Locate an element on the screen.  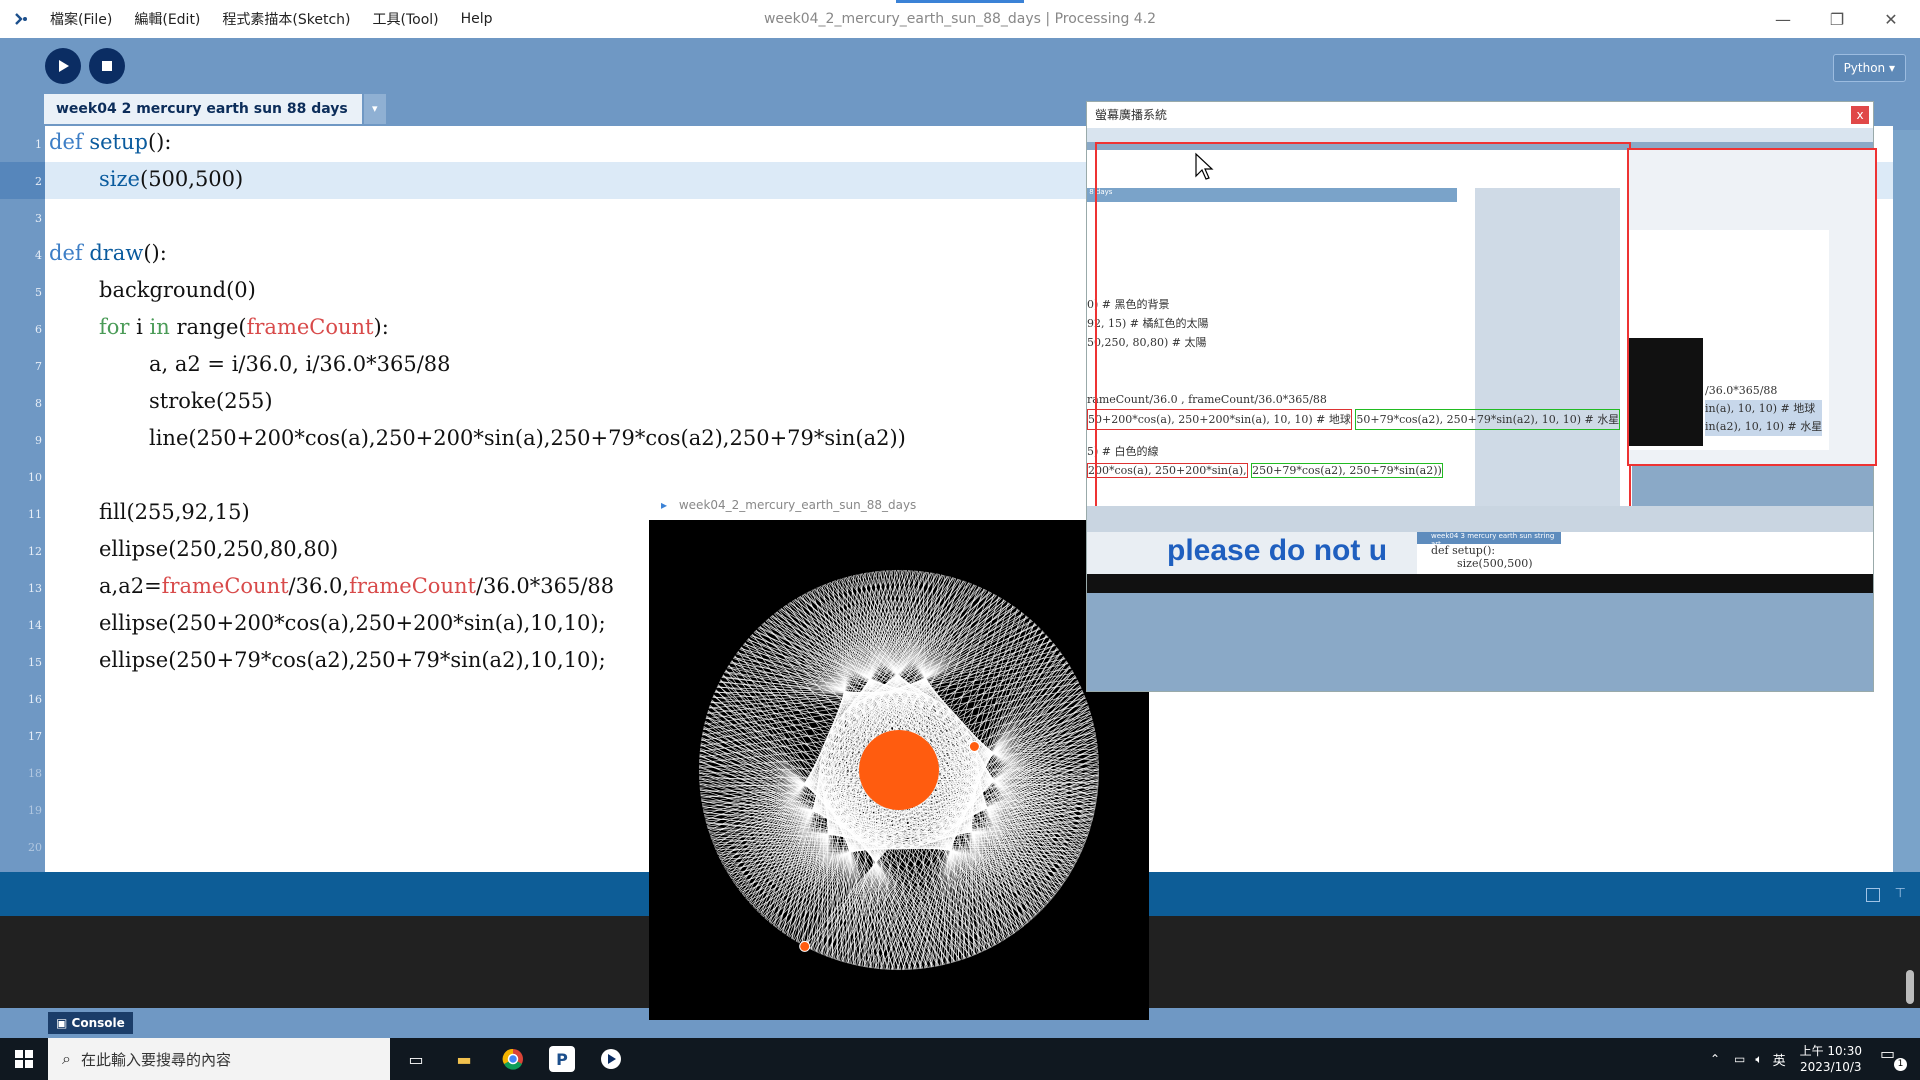
play-icon is located at coordinates (64, 66).